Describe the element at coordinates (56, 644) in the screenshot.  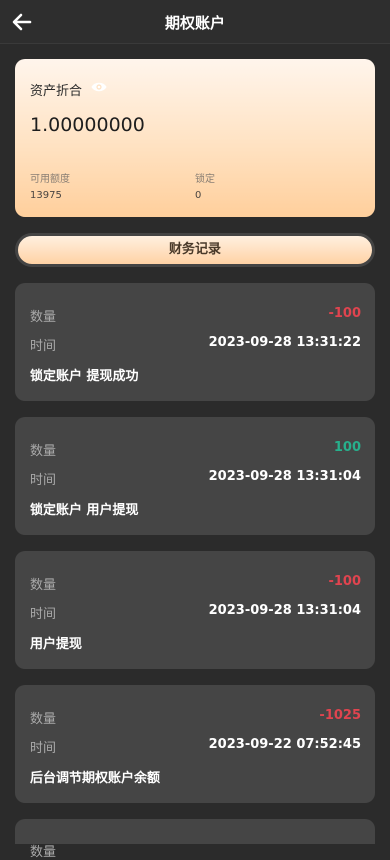
I see `record-description: 用户提现` at that location.